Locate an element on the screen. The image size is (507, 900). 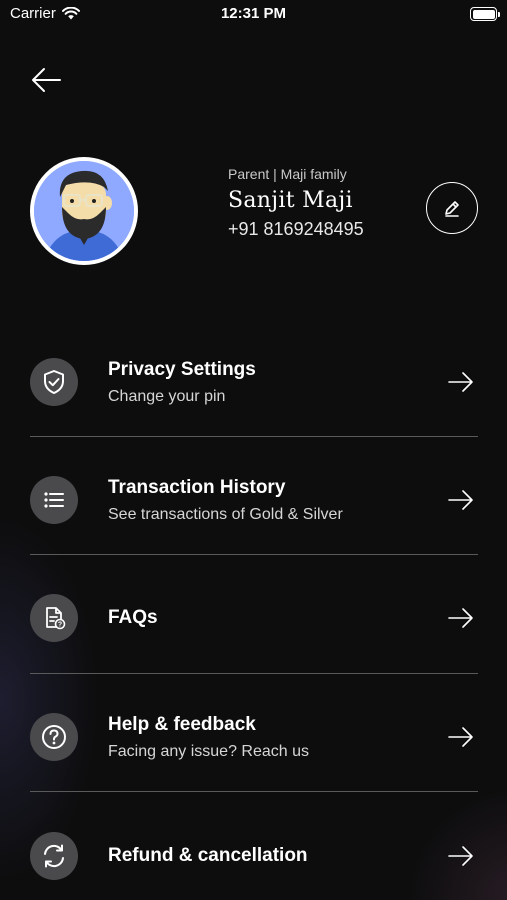
profile-phone: +91 8169248495 is located at coordinates (296, 229).